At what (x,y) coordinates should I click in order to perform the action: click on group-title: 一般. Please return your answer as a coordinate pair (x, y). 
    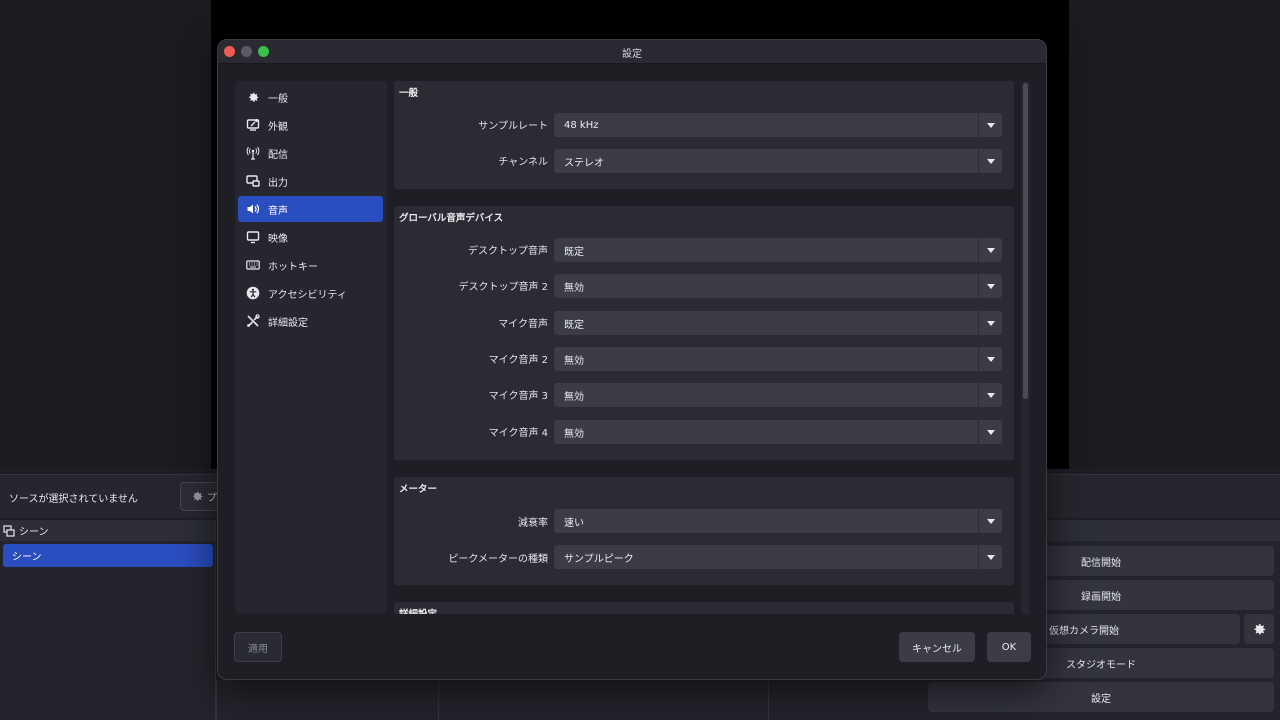
    Looking at the image, I should click on (409, 93).